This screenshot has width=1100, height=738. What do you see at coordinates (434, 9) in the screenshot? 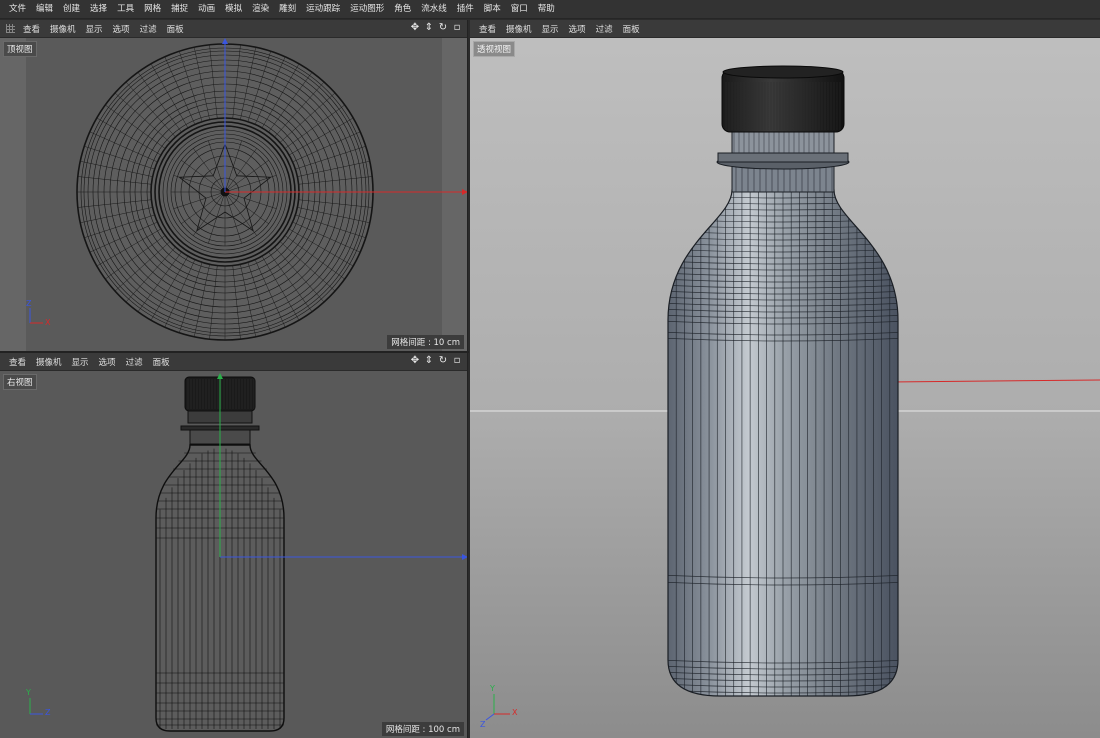
I see `menu-item: 流水线` at bounding box center [434, 9].